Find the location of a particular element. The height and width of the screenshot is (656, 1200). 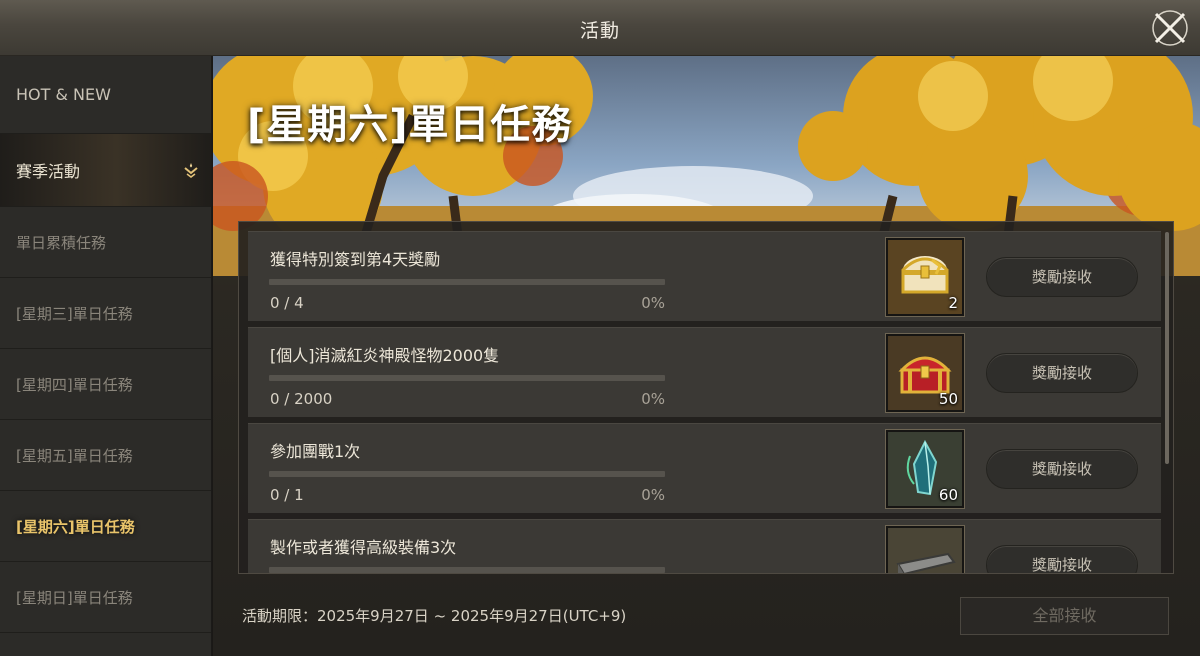

title-bar: 活動 is located at coordinates (600, 28).